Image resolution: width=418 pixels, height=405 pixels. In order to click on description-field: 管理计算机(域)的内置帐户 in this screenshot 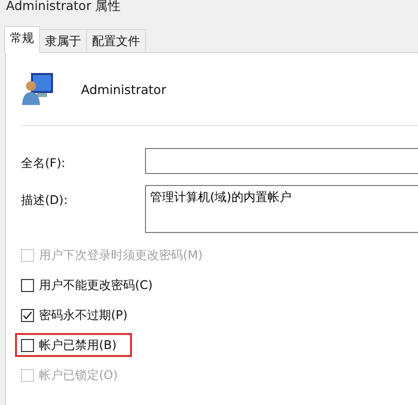, I will do `click(281, 209)`.